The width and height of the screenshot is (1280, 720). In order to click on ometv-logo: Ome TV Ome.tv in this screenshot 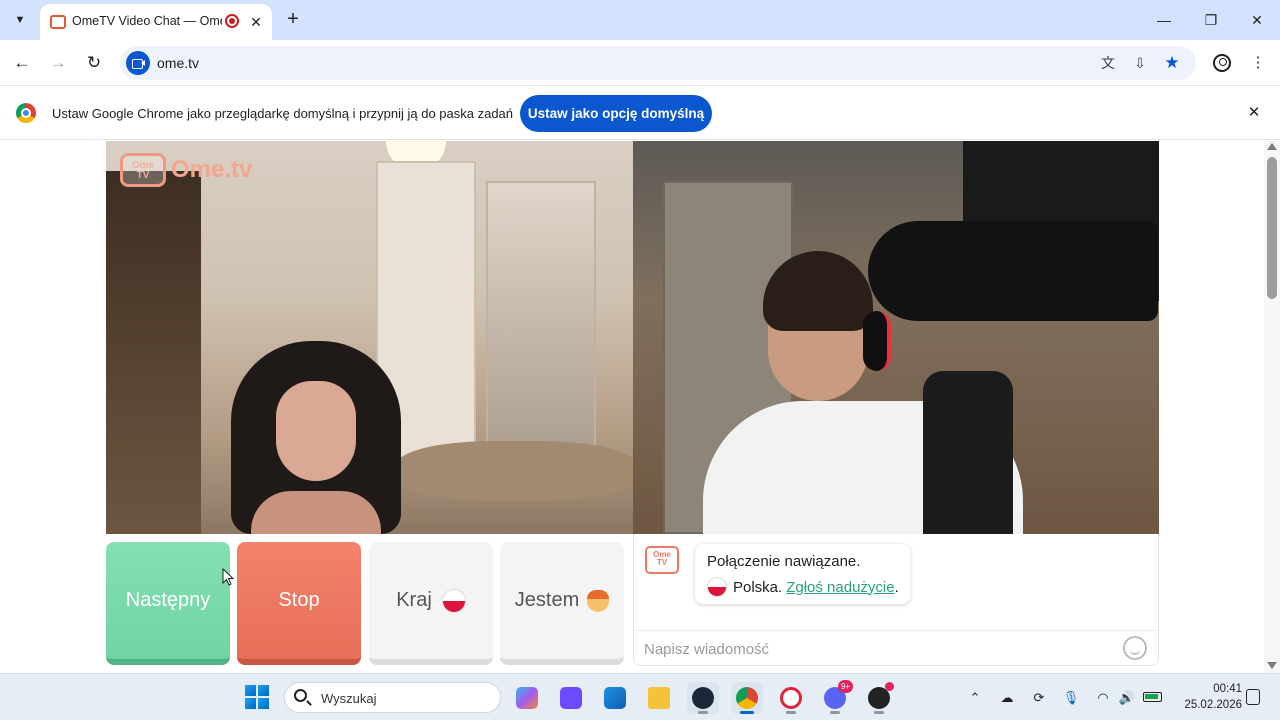, I will do `click(186, 170)`.